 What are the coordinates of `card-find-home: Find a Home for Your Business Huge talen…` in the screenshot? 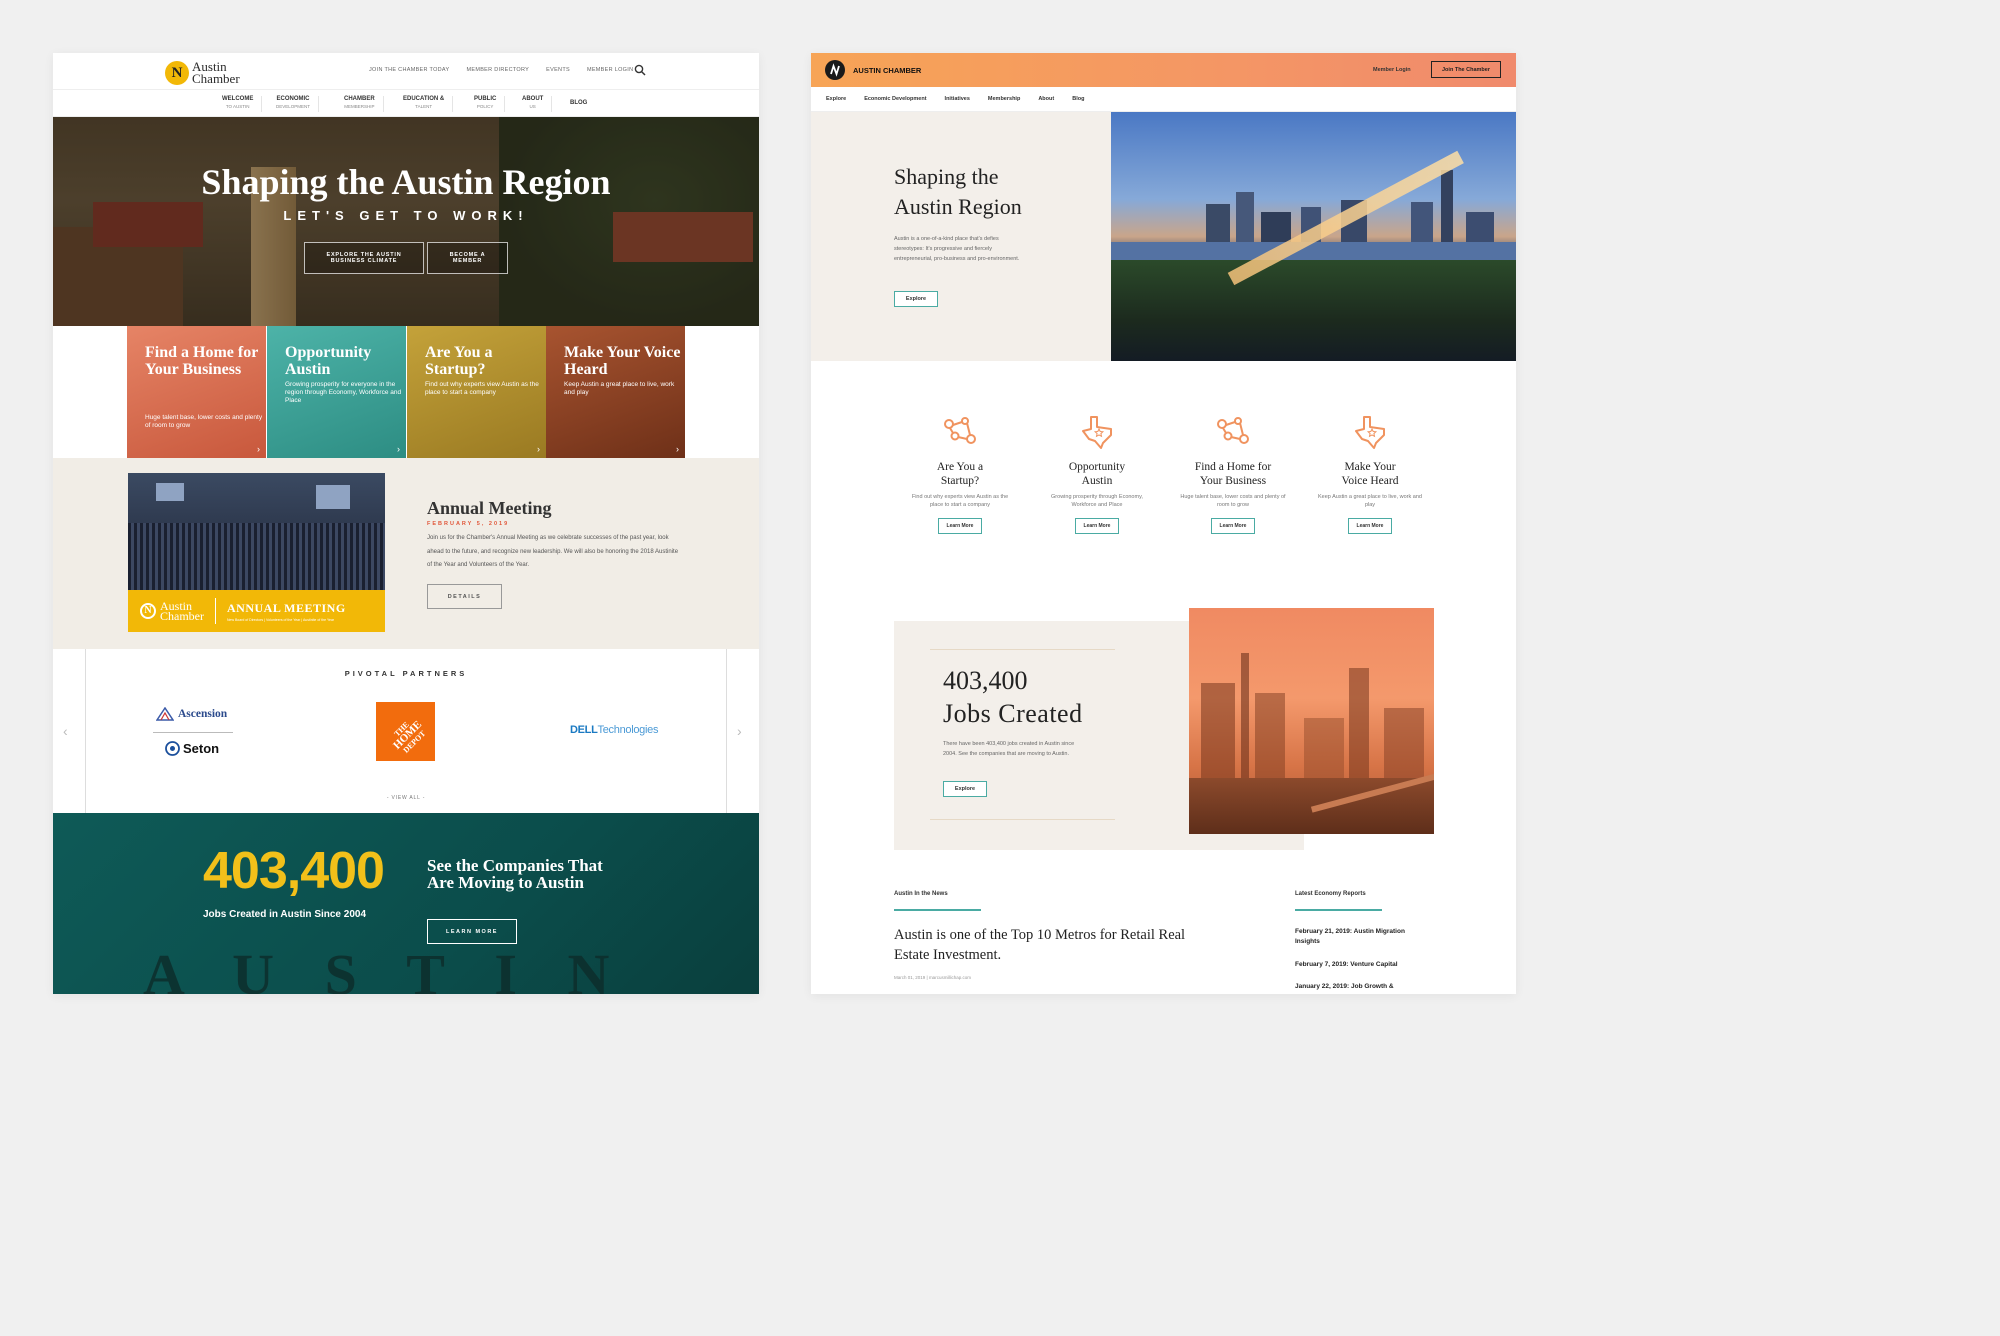 It's located at (196, 392).